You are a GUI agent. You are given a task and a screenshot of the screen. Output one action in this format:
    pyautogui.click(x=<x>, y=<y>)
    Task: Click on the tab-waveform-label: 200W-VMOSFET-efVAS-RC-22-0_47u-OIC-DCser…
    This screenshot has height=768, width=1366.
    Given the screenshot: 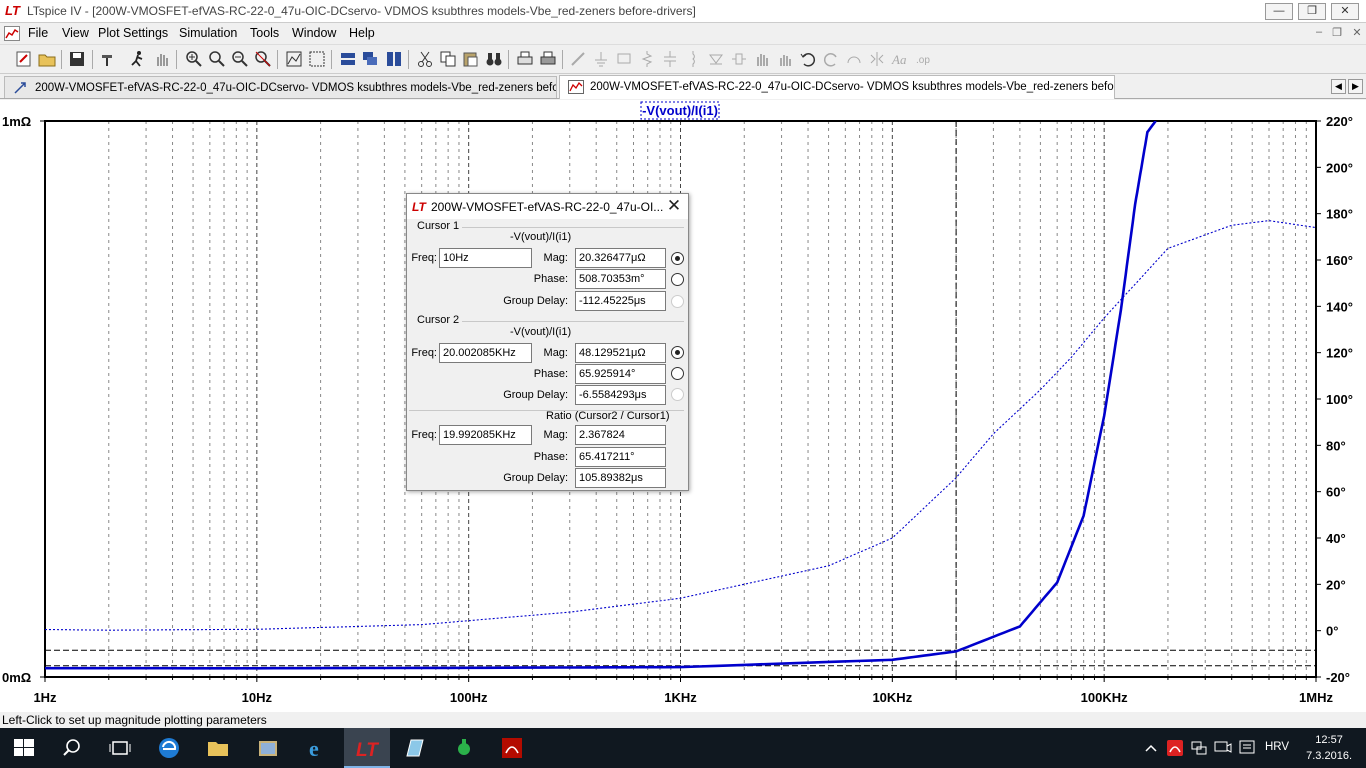 What is the action you would take?
    pyautogui.click(x=852, y=87)
    